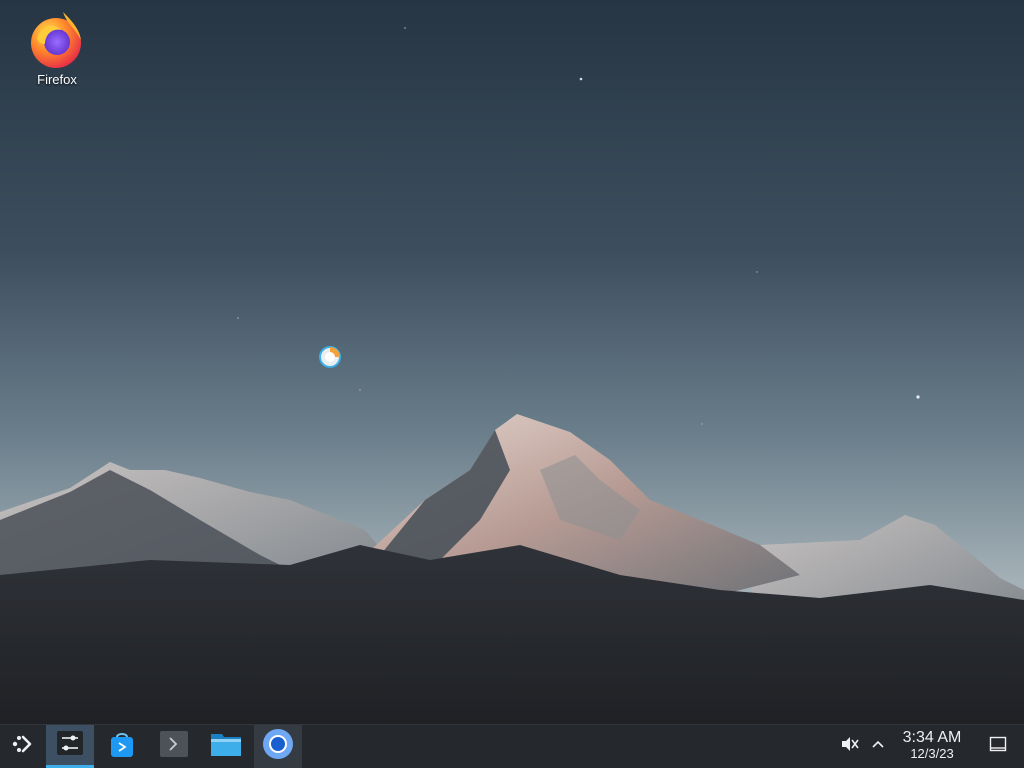  I want to click on desktop-icon-firefox: Firefox, so click(57, 47).